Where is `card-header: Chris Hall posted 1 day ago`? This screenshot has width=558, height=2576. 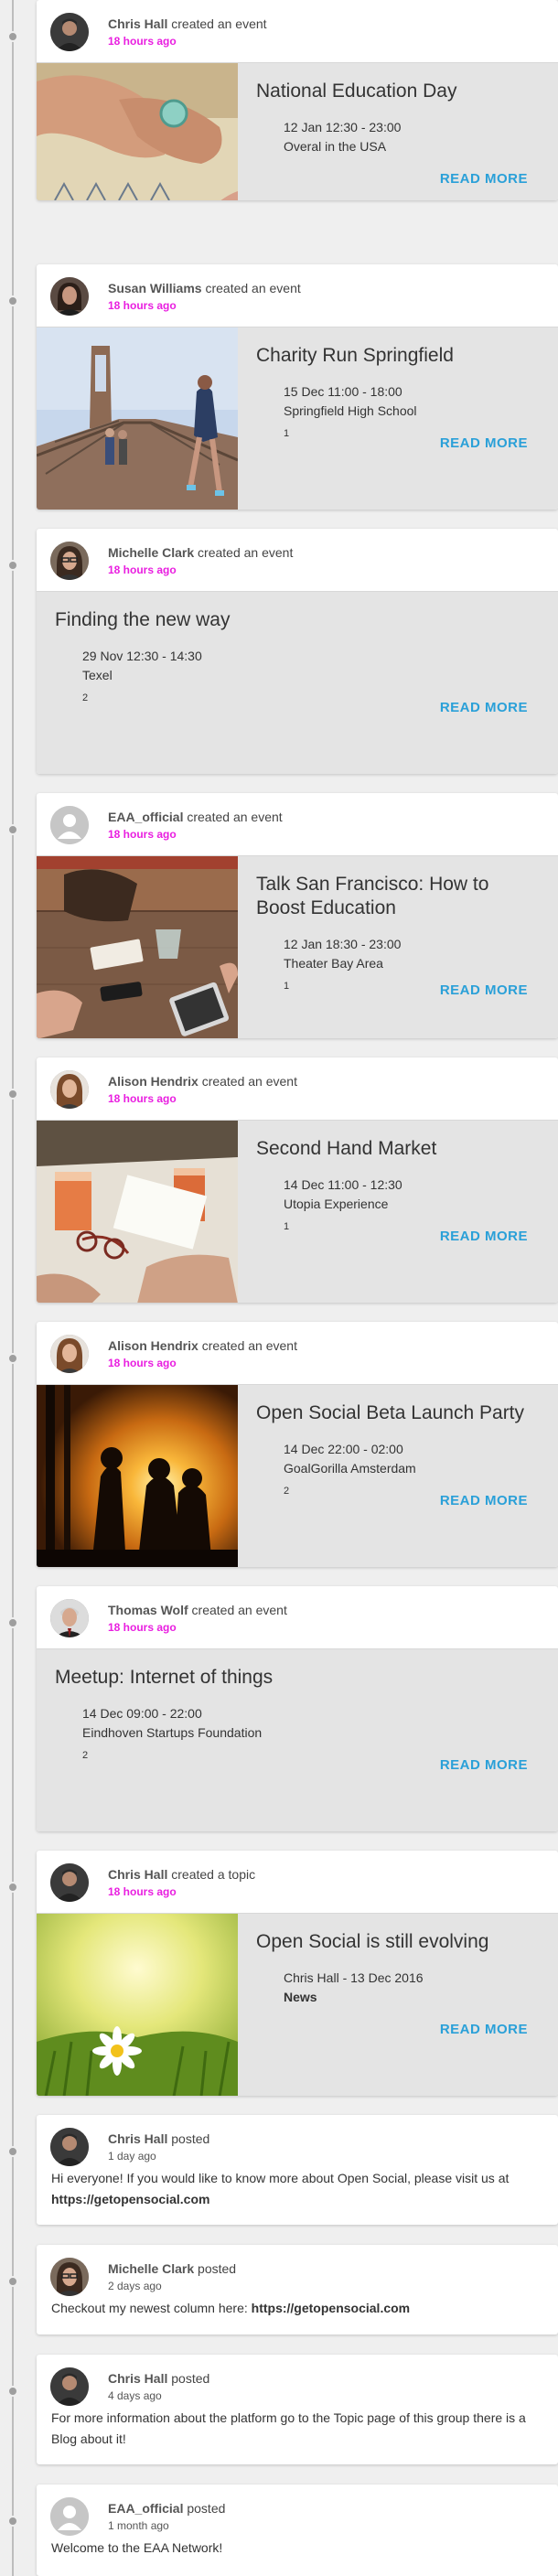 card-header: Chris Hall posted 1 day ago is located at coordinates (297, 2144).